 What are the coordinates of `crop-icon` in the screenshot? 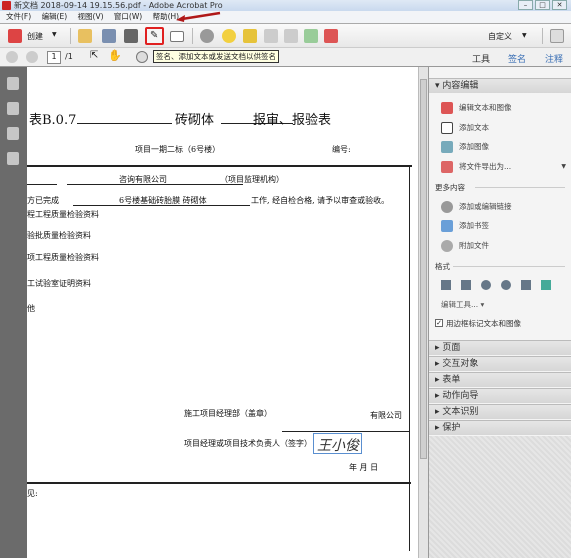 It's located at (526, 285).